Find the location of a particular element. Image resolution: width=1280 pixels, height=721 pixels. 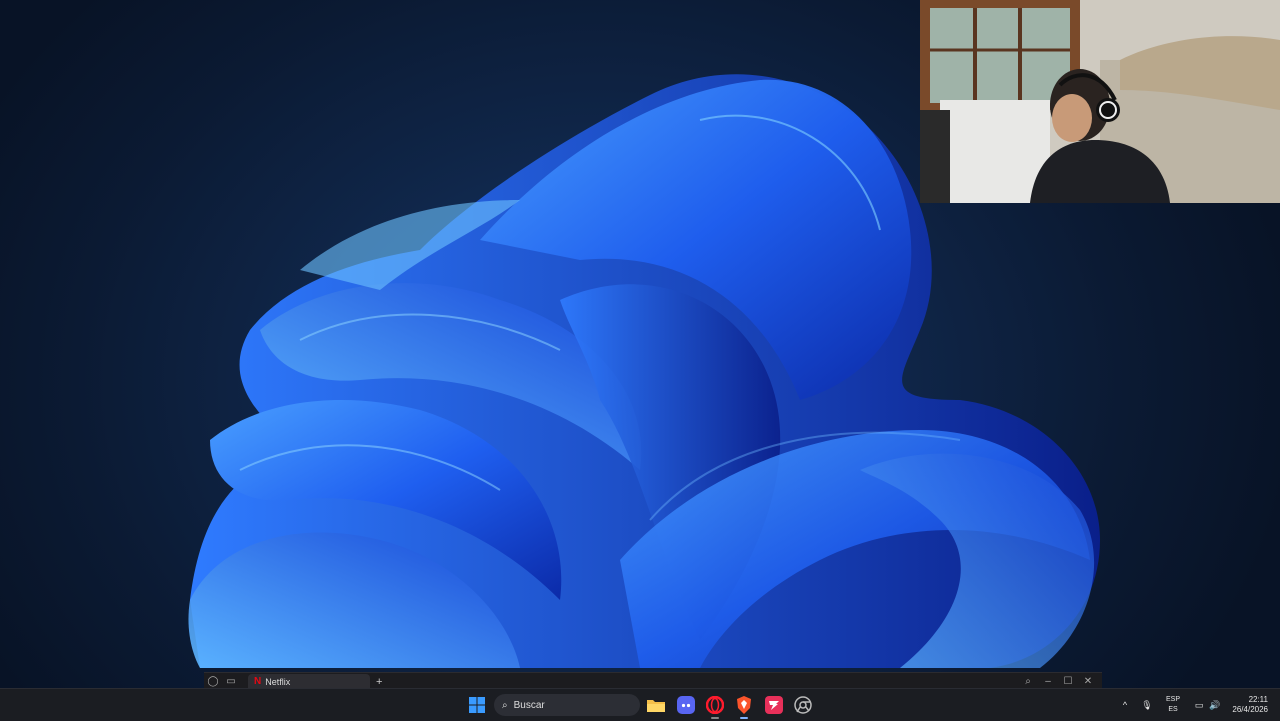

opera-icon is located at coordinates (715, 705).